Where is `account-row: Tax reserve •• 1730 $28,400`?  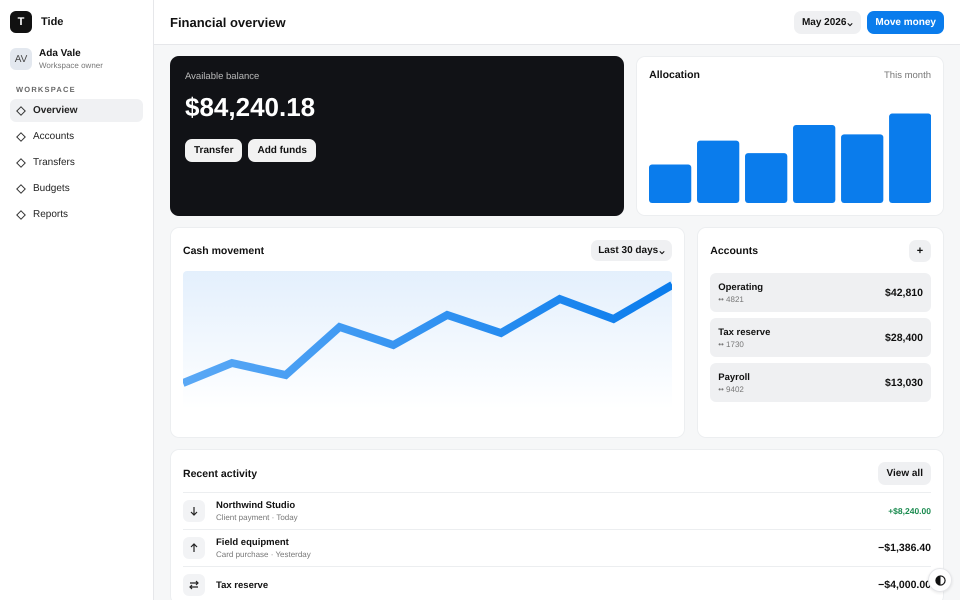 account-row: Tax reserve •• 1730 $28,400 is located at coordinates (820, 337).